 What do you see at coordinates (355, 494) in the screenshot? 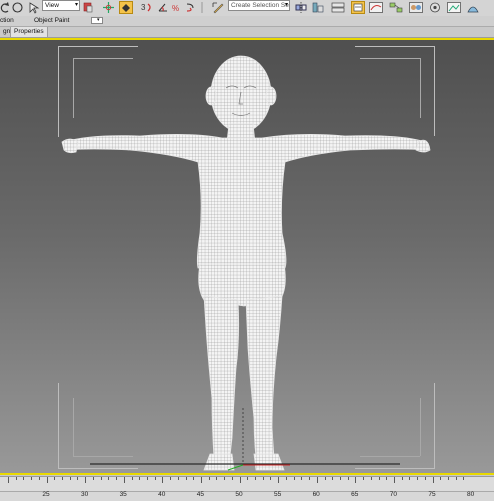
I see `ruler-tick-label: 65` at bounding box center [355, 494].